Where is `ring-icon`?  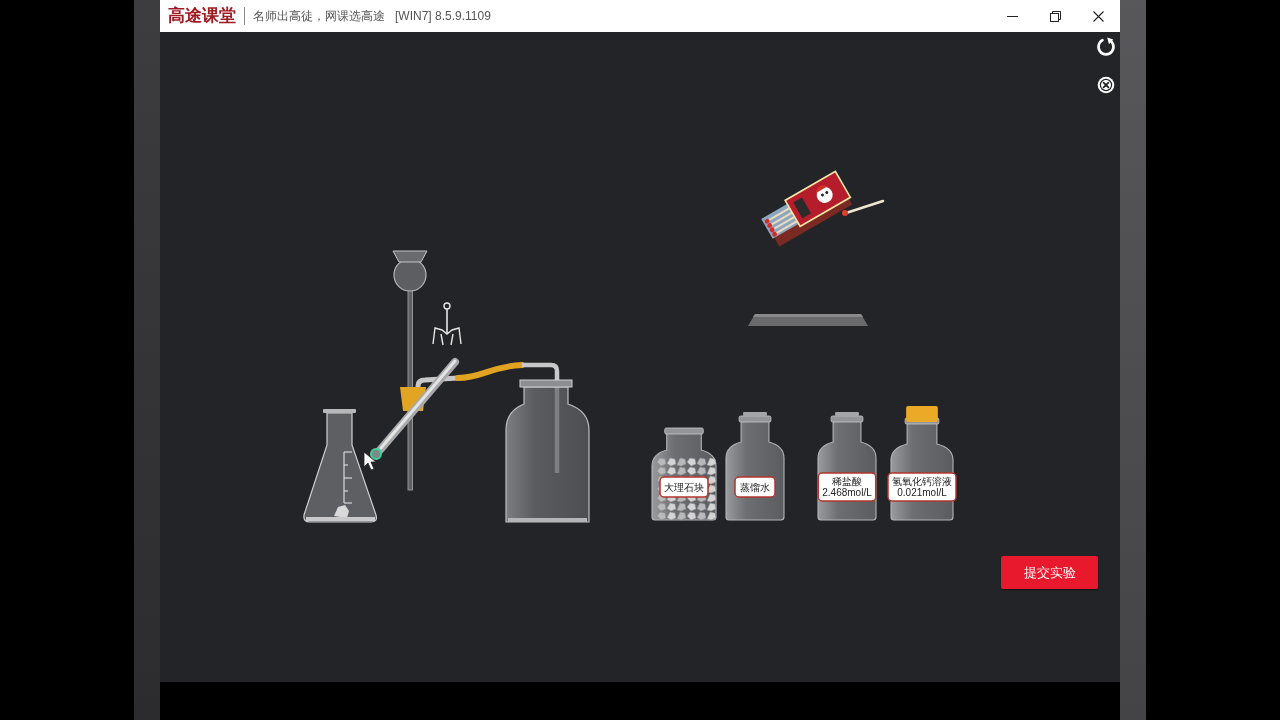
ring-icon is located at coordinates (376, 454).